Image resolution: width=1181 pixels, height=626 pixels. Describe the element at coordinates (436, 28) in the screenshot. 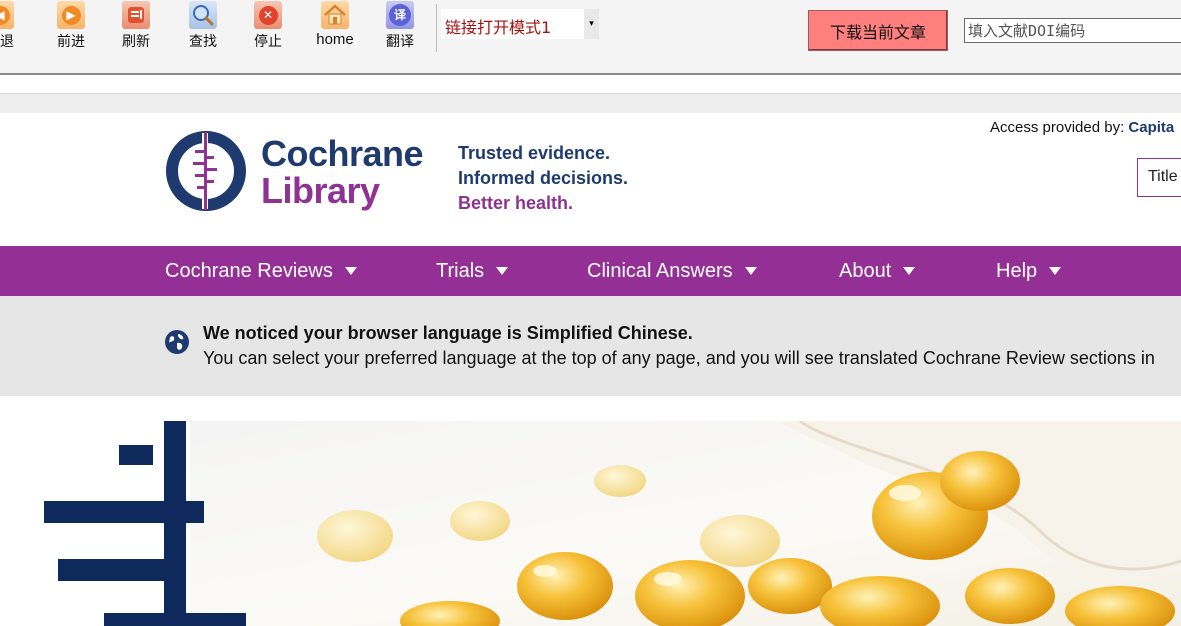

I see `toolbar-separator` at that location.